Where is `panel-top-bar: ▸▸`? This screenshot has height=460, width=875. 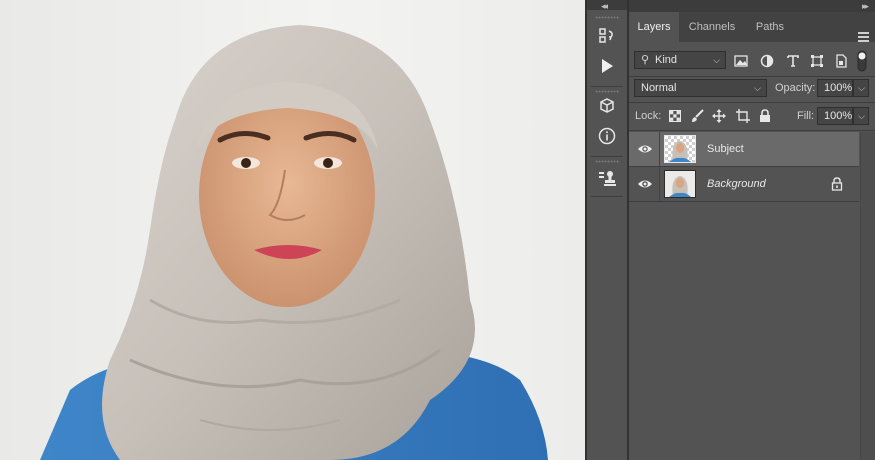
panel-top-bar: ▸▸ is located at coordinates (752, 6).